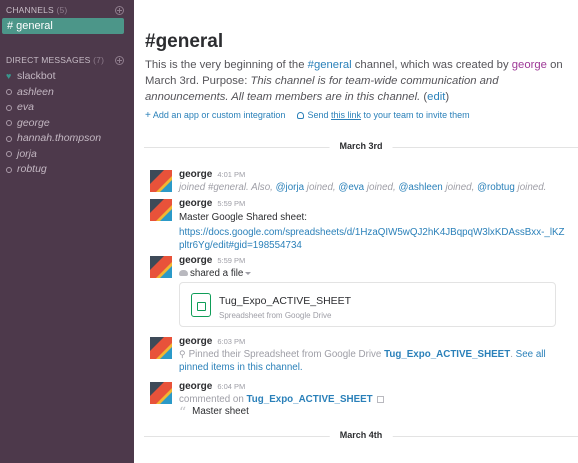 Image resolution: width=578 pixels, height=463 pixels. Describe the element at coordinates (416, 115) in the screenshot. I see `invite-label: to your team to invite them` at that location.